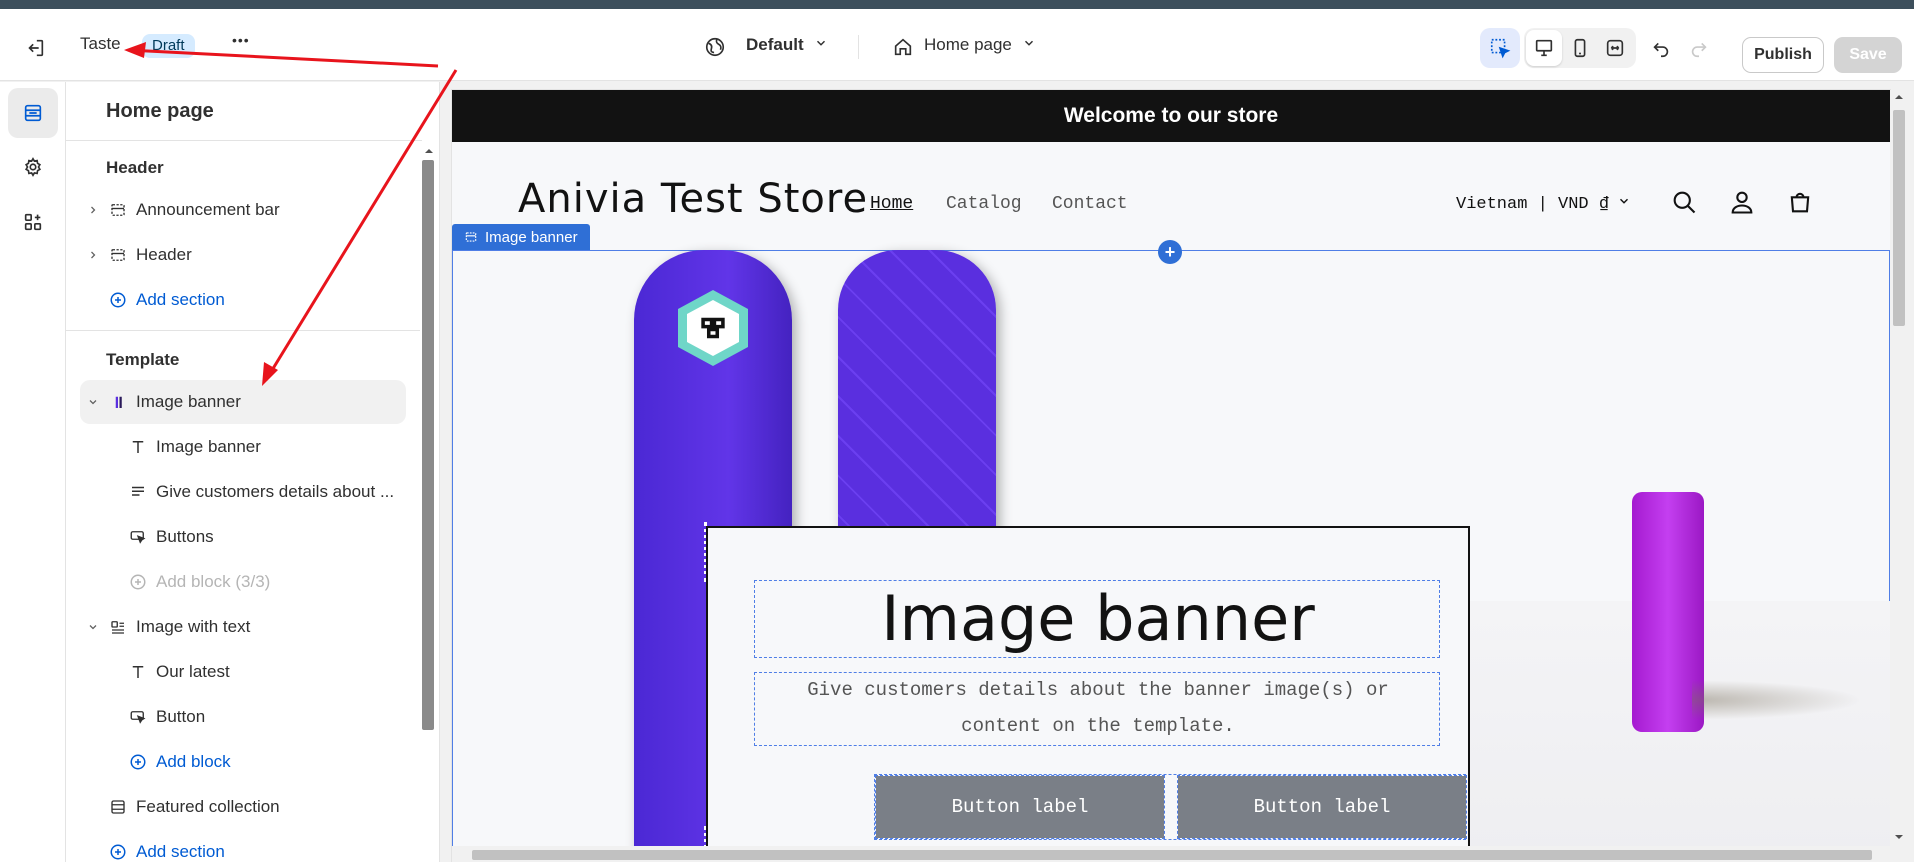 The width and height of the screenshot is (1914, 862). Describe the element at coordinates (164, 254) in the screenshot. I see `section-label: Header` at that location.